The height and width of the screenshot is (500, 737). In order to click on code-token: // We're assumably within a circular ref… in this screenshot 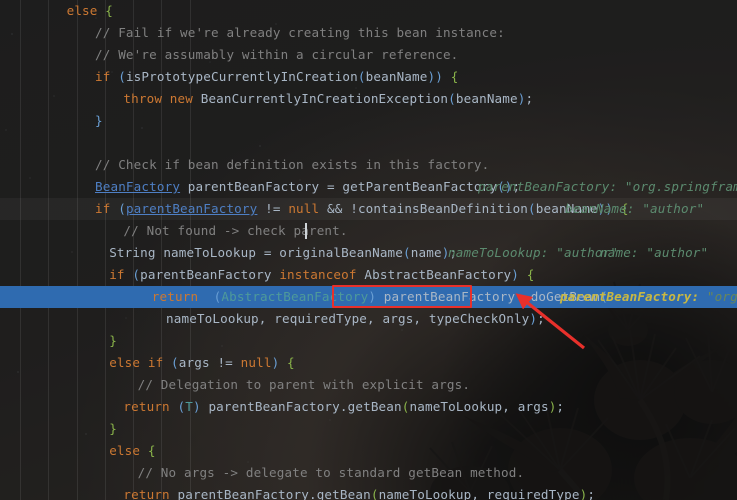, I will do `click(277, 54)`.